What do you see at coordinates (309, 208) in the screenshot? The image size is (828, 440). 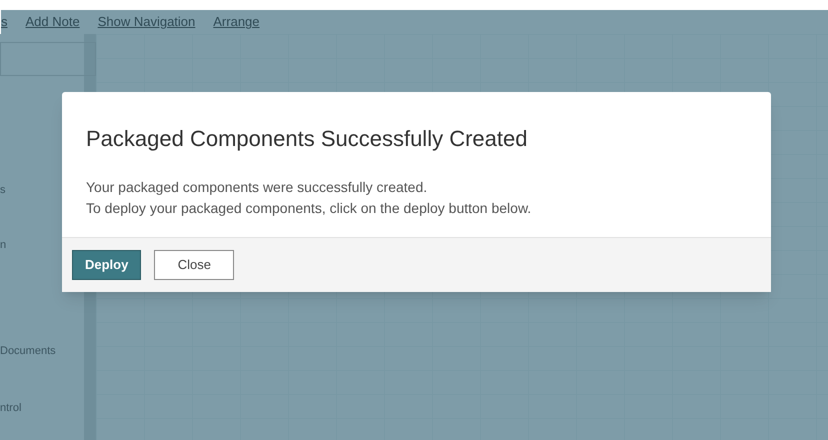 I see `dialog-message: To deploy your packaged components, click on the deploy button below.` at bounding box center [309, 208].